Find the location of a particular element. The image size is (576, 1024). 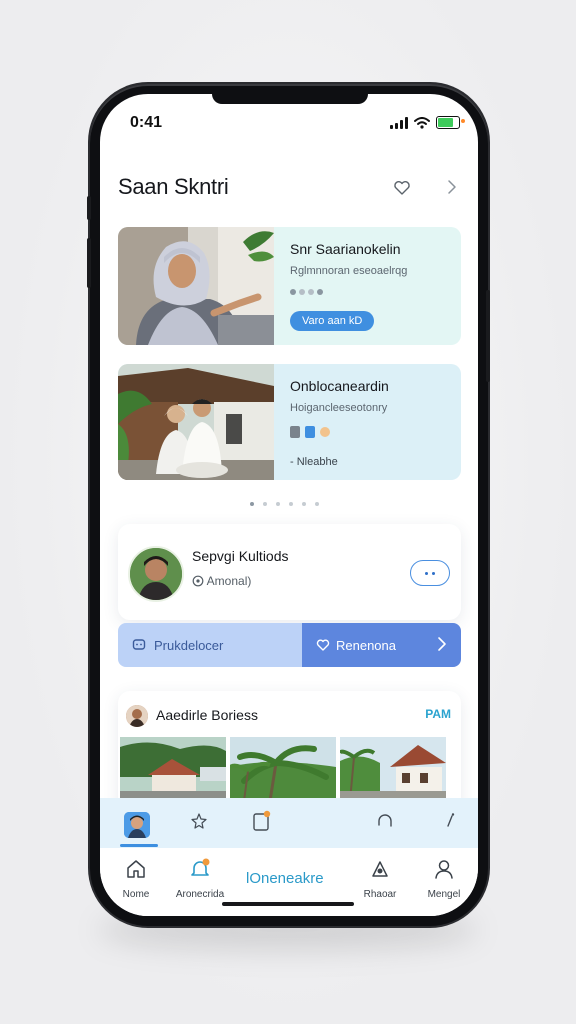

tab-label: Mengel is located at coordinates (444, 894).